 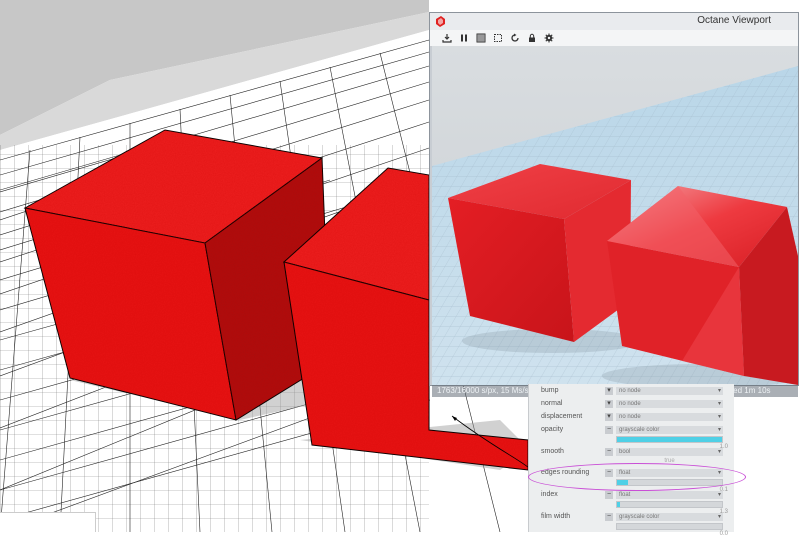 What do you see at coordinates (550, 390) in the screenshot?
I see `property-label: bump` at bounding box center [550, 390].